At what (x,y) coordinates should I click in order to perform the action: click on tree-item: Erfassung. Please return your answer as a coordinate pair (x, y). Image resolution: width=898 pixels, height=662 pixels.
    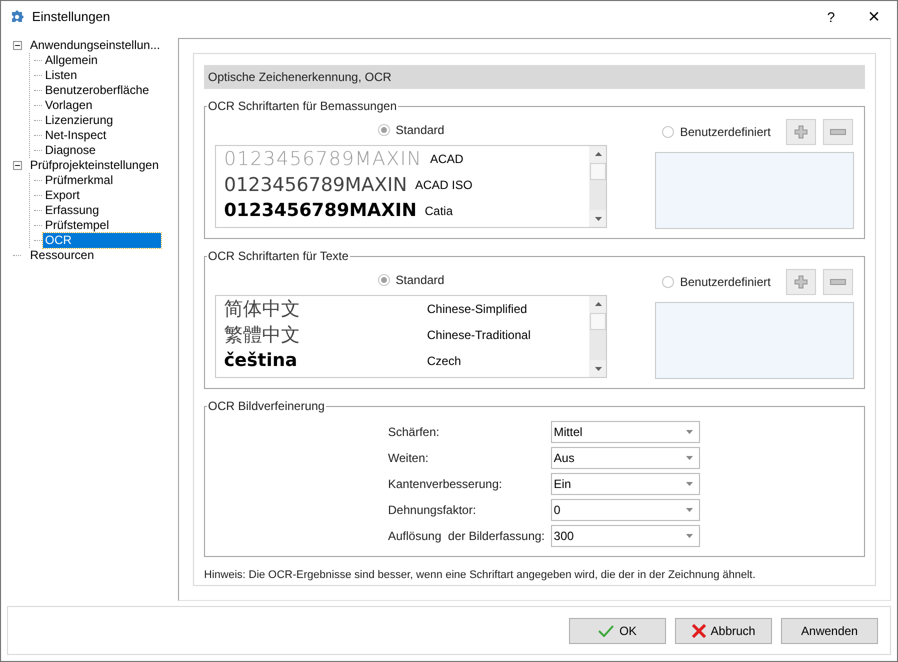
    Looking at the image, I should click on (72, 210).